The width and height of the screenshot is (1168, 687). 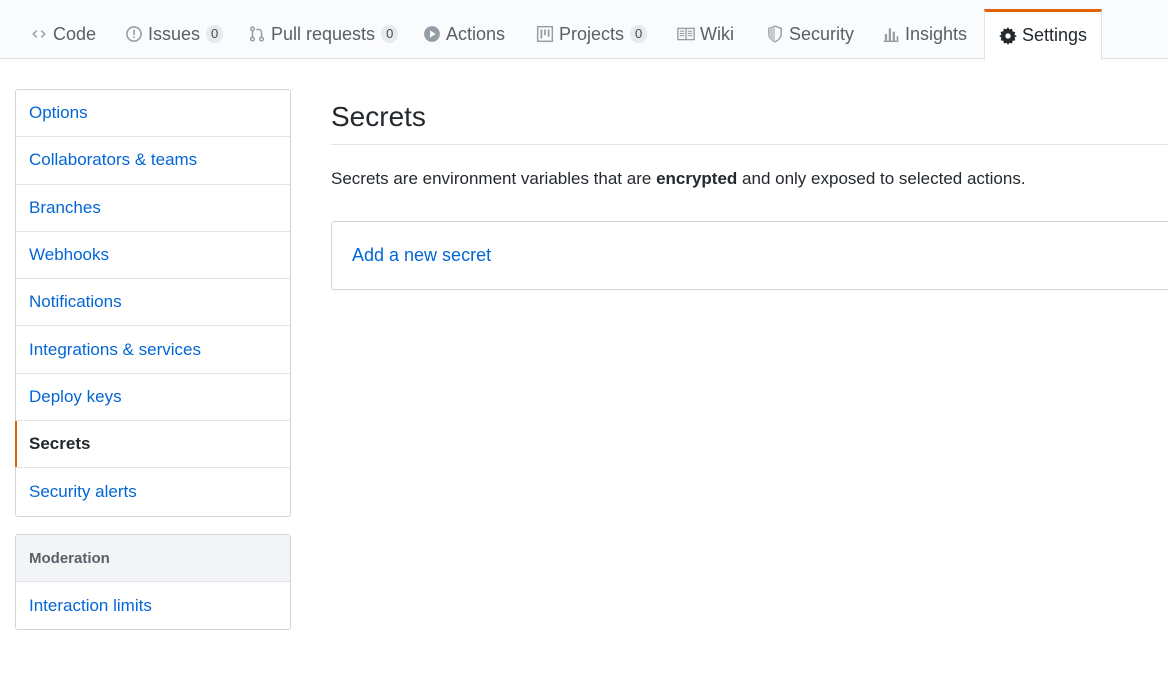 I want to click on tab-wiki: Wiki, so click(x=705, y=34).